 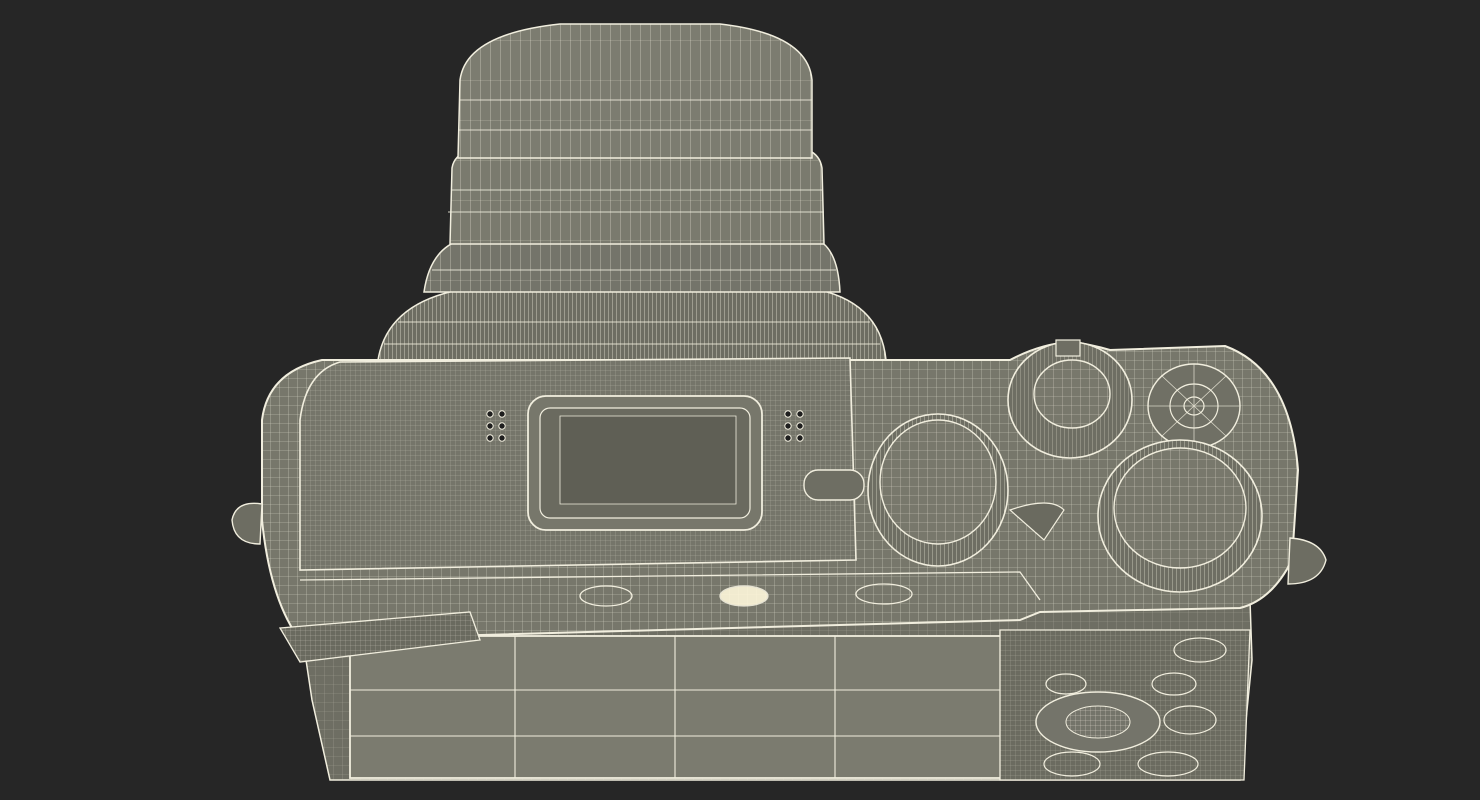 What do you see at coordinates (680, 707) in the screenshot?
I see `rear-lcd-screen` at bounding box center [680, 707].